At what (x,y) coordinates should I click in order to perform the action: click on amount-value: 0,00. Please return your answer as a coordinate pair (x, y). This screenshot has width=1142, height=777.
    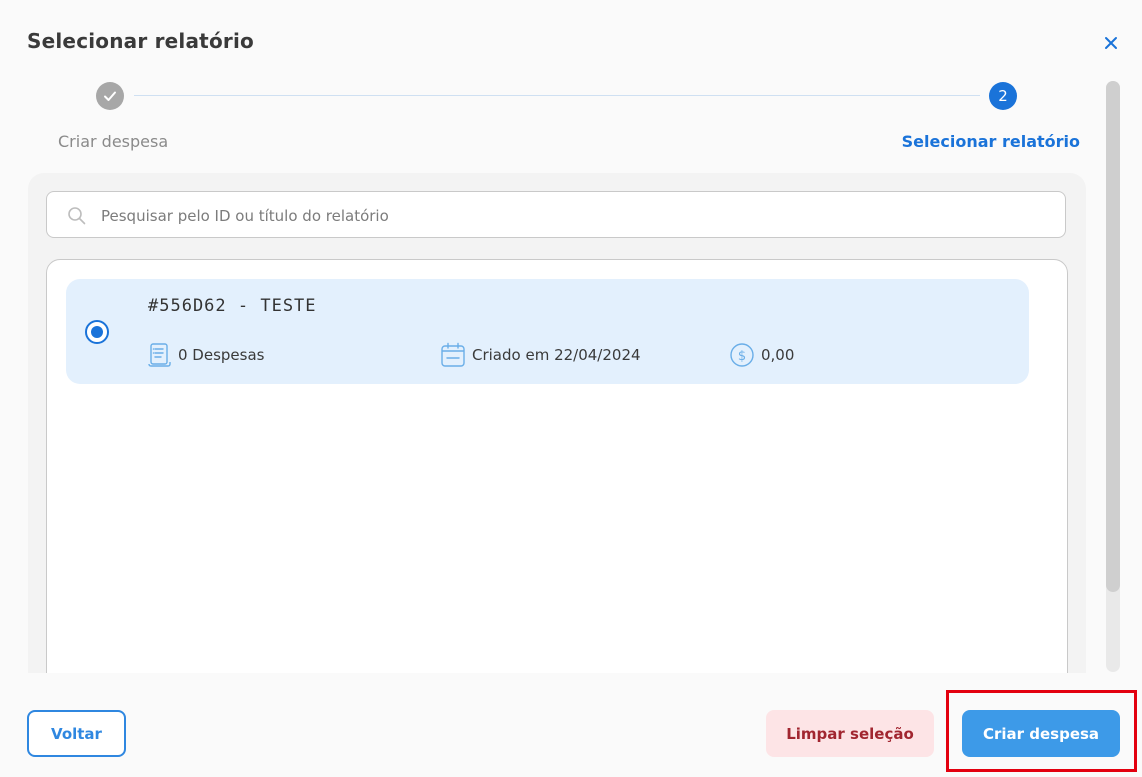
    Looking at the image, I should click on (778, 355).